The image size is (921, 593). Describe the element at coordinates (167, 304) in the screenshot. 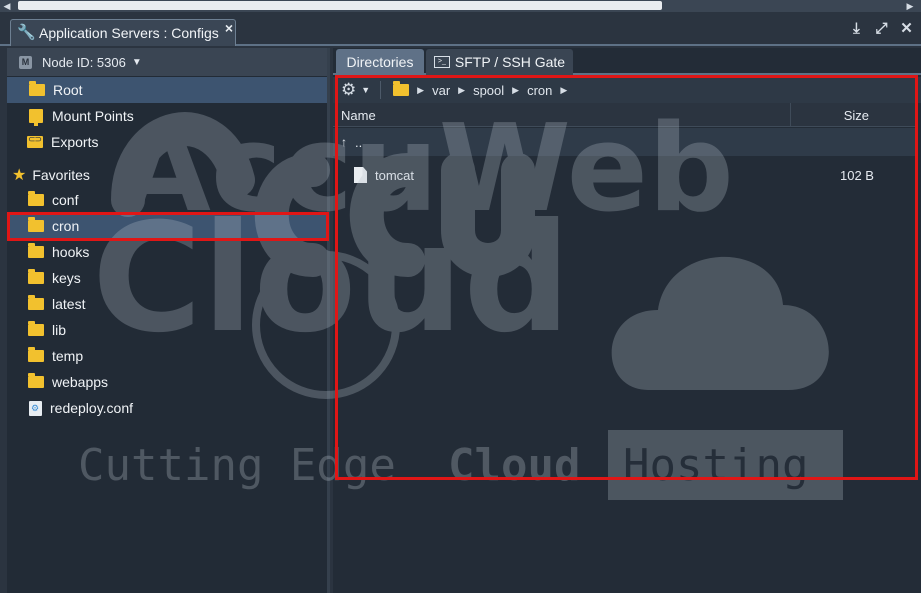

I see `favorite-item-latest: latest` at that location.